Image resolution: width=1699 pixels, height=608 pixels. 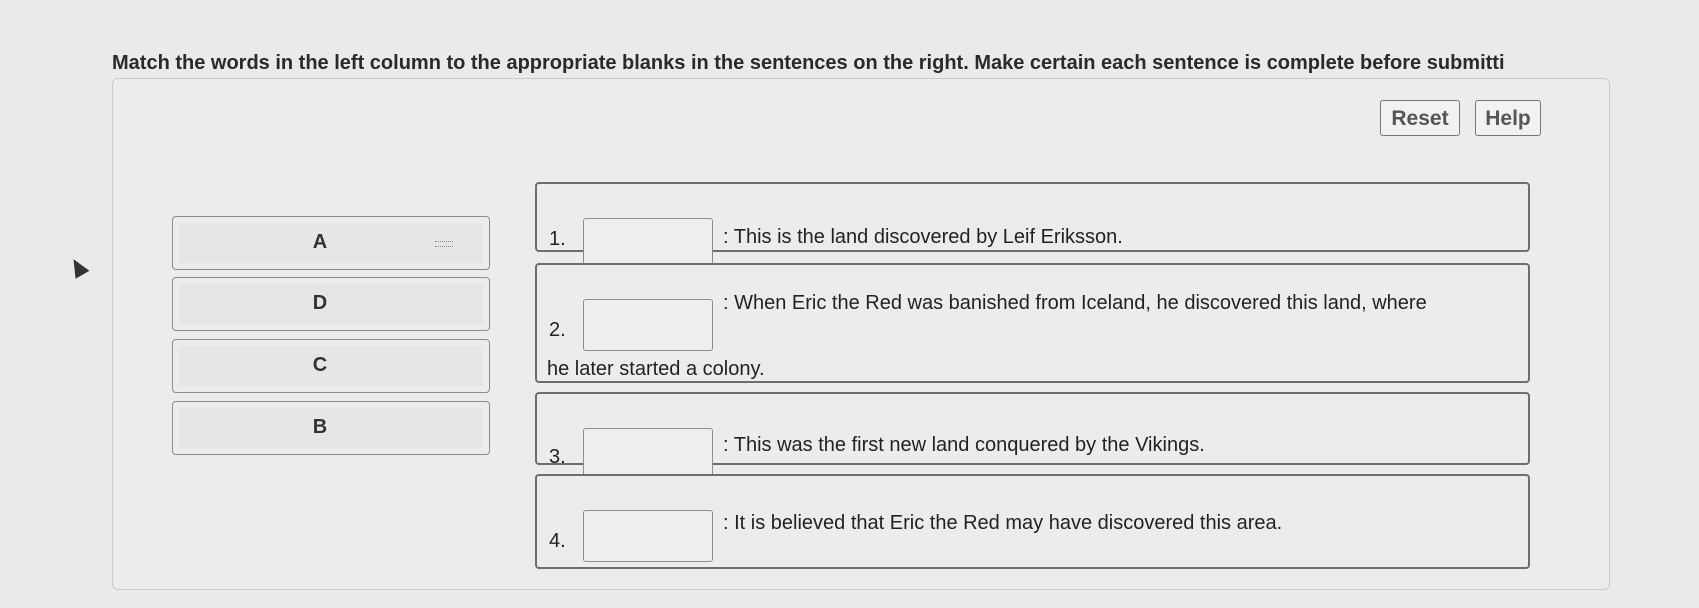 I want to click on sentence-text-continued: he later started a colony., so click(x=656, y=369).